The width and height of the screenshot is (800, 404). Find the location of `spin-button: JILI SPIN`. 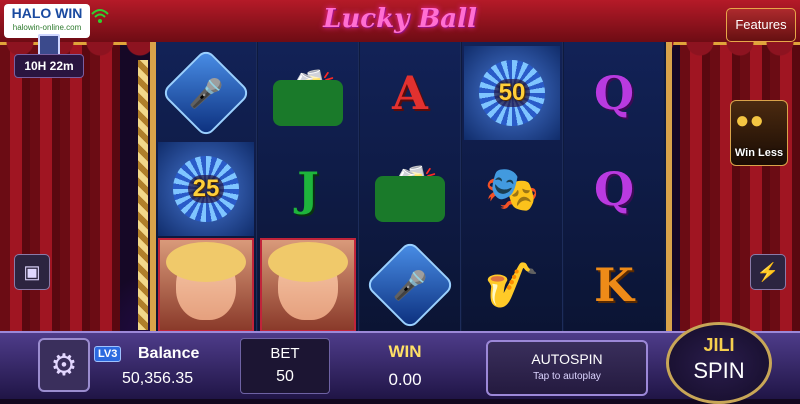

spin-button: JILI SPIN is located at coordinates (719, 363).